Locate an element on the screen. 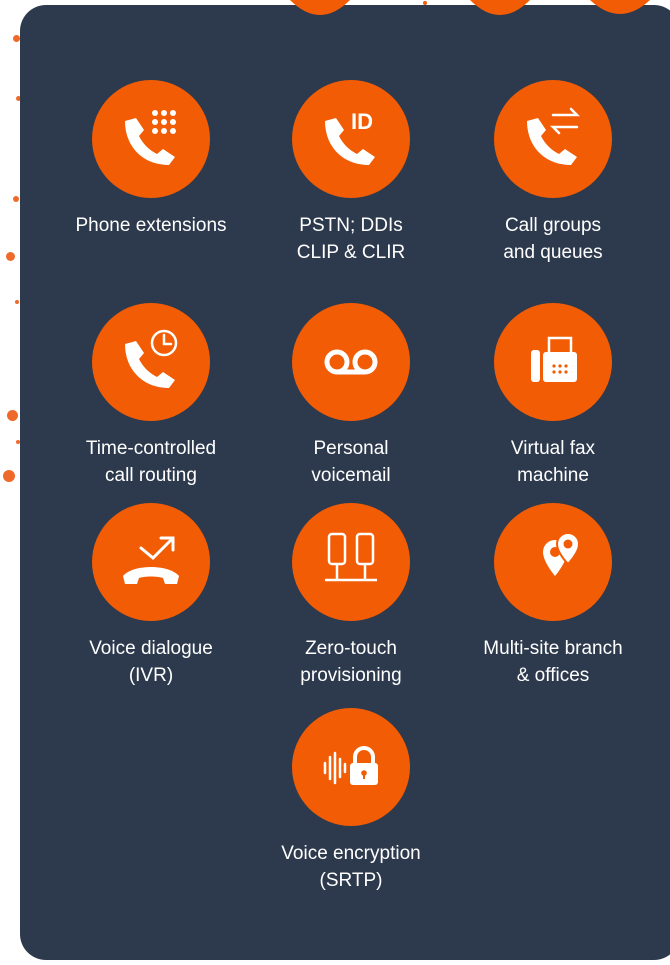  feature-fax: Virtual fax machine is located at coordinates (553, 396).